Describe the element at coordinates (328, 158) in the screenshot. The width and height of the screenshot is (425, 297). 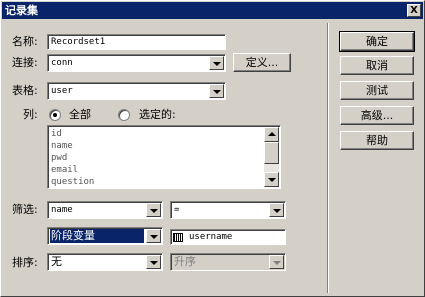
I see `vertical-divider` at that location.